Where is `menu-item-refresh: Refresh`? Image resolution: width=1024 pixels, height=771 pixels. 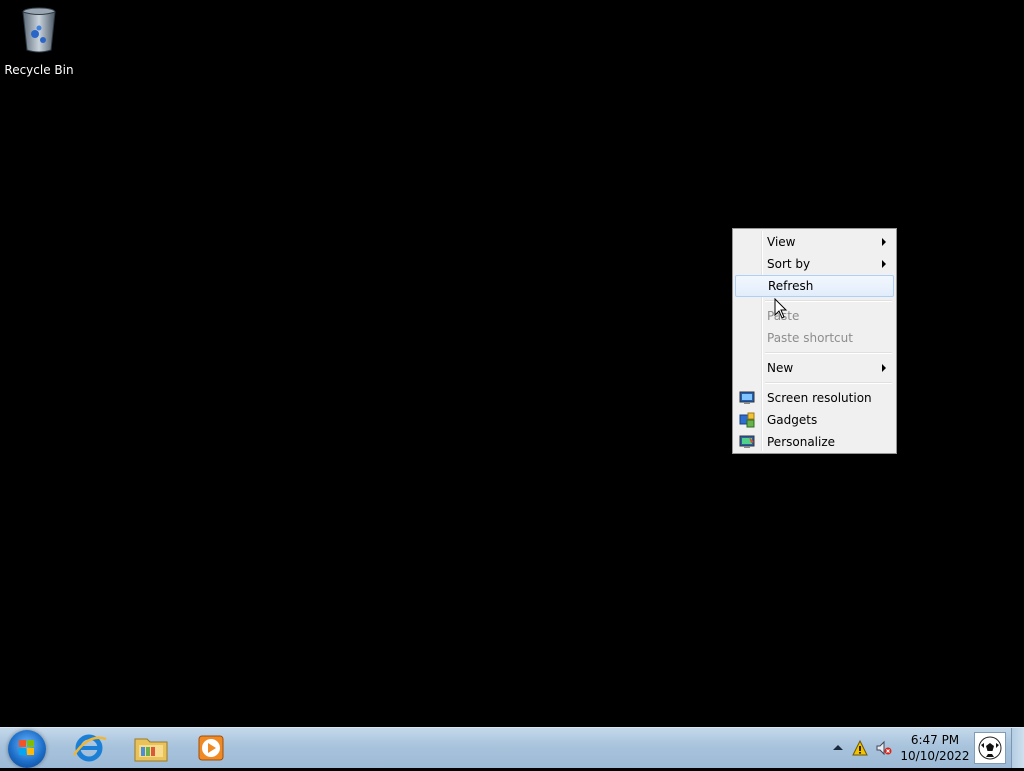
menu-item-refresh: Refresh is located at coordinates (814, 286).